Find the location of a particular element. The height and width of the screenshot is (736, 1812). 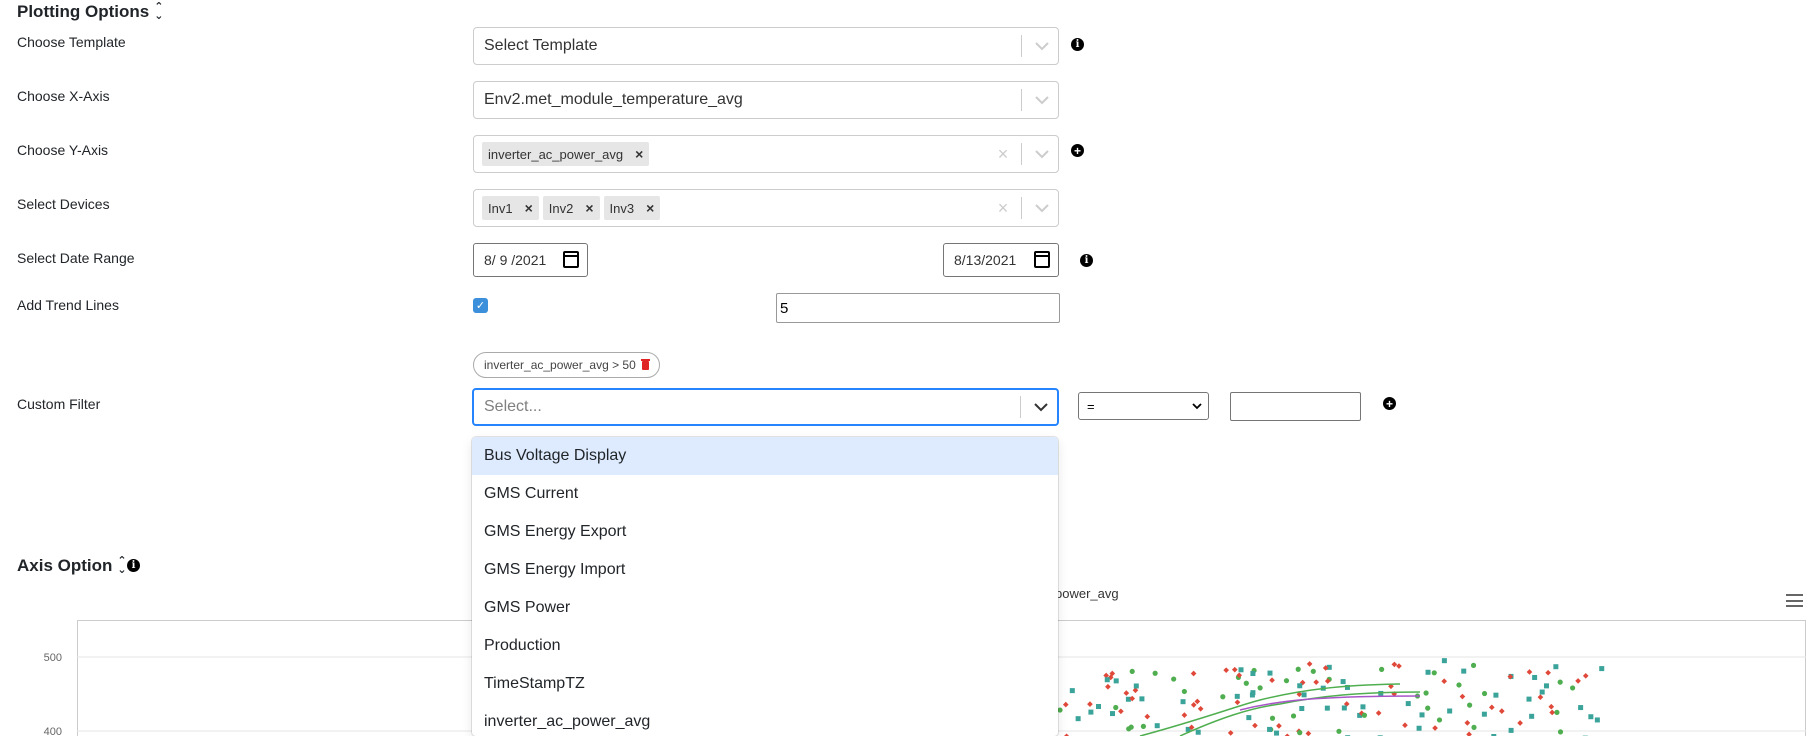

add-filter-icon: + is located at coordinates (1389, 403).